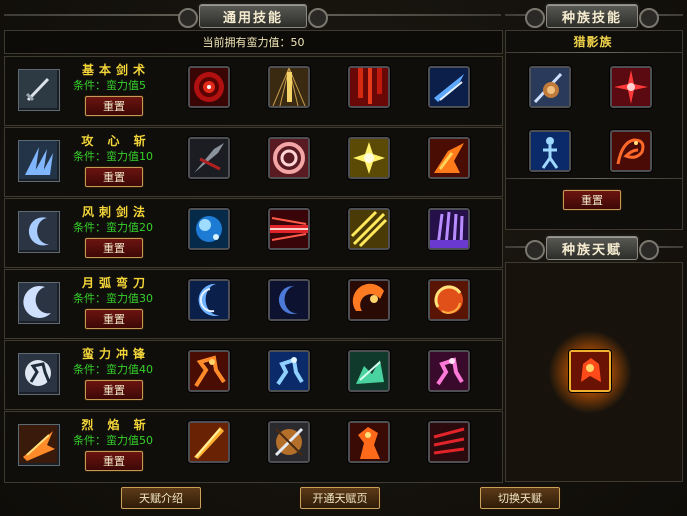 The width and height of the screenshot is (687, 516). I want to click on pink-spiral-icon, so click(289, 158).